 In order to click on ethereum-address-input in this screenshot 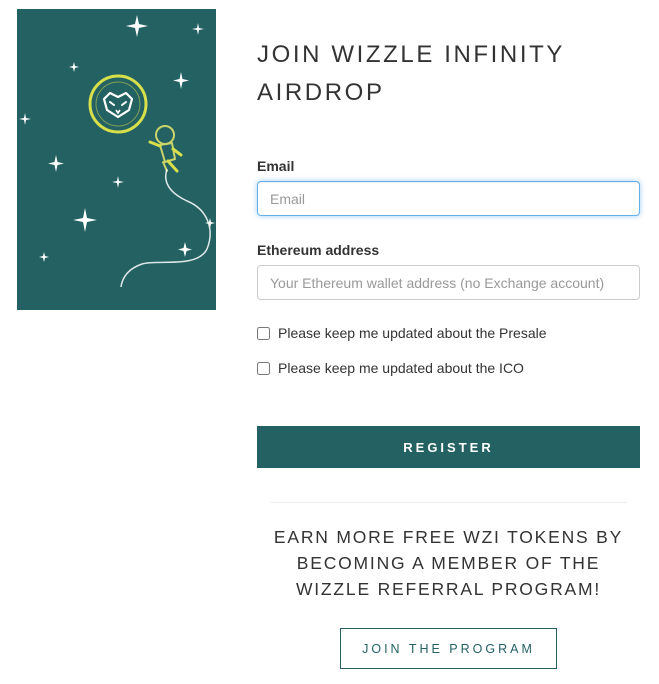, I will do `click(448, 282)`.